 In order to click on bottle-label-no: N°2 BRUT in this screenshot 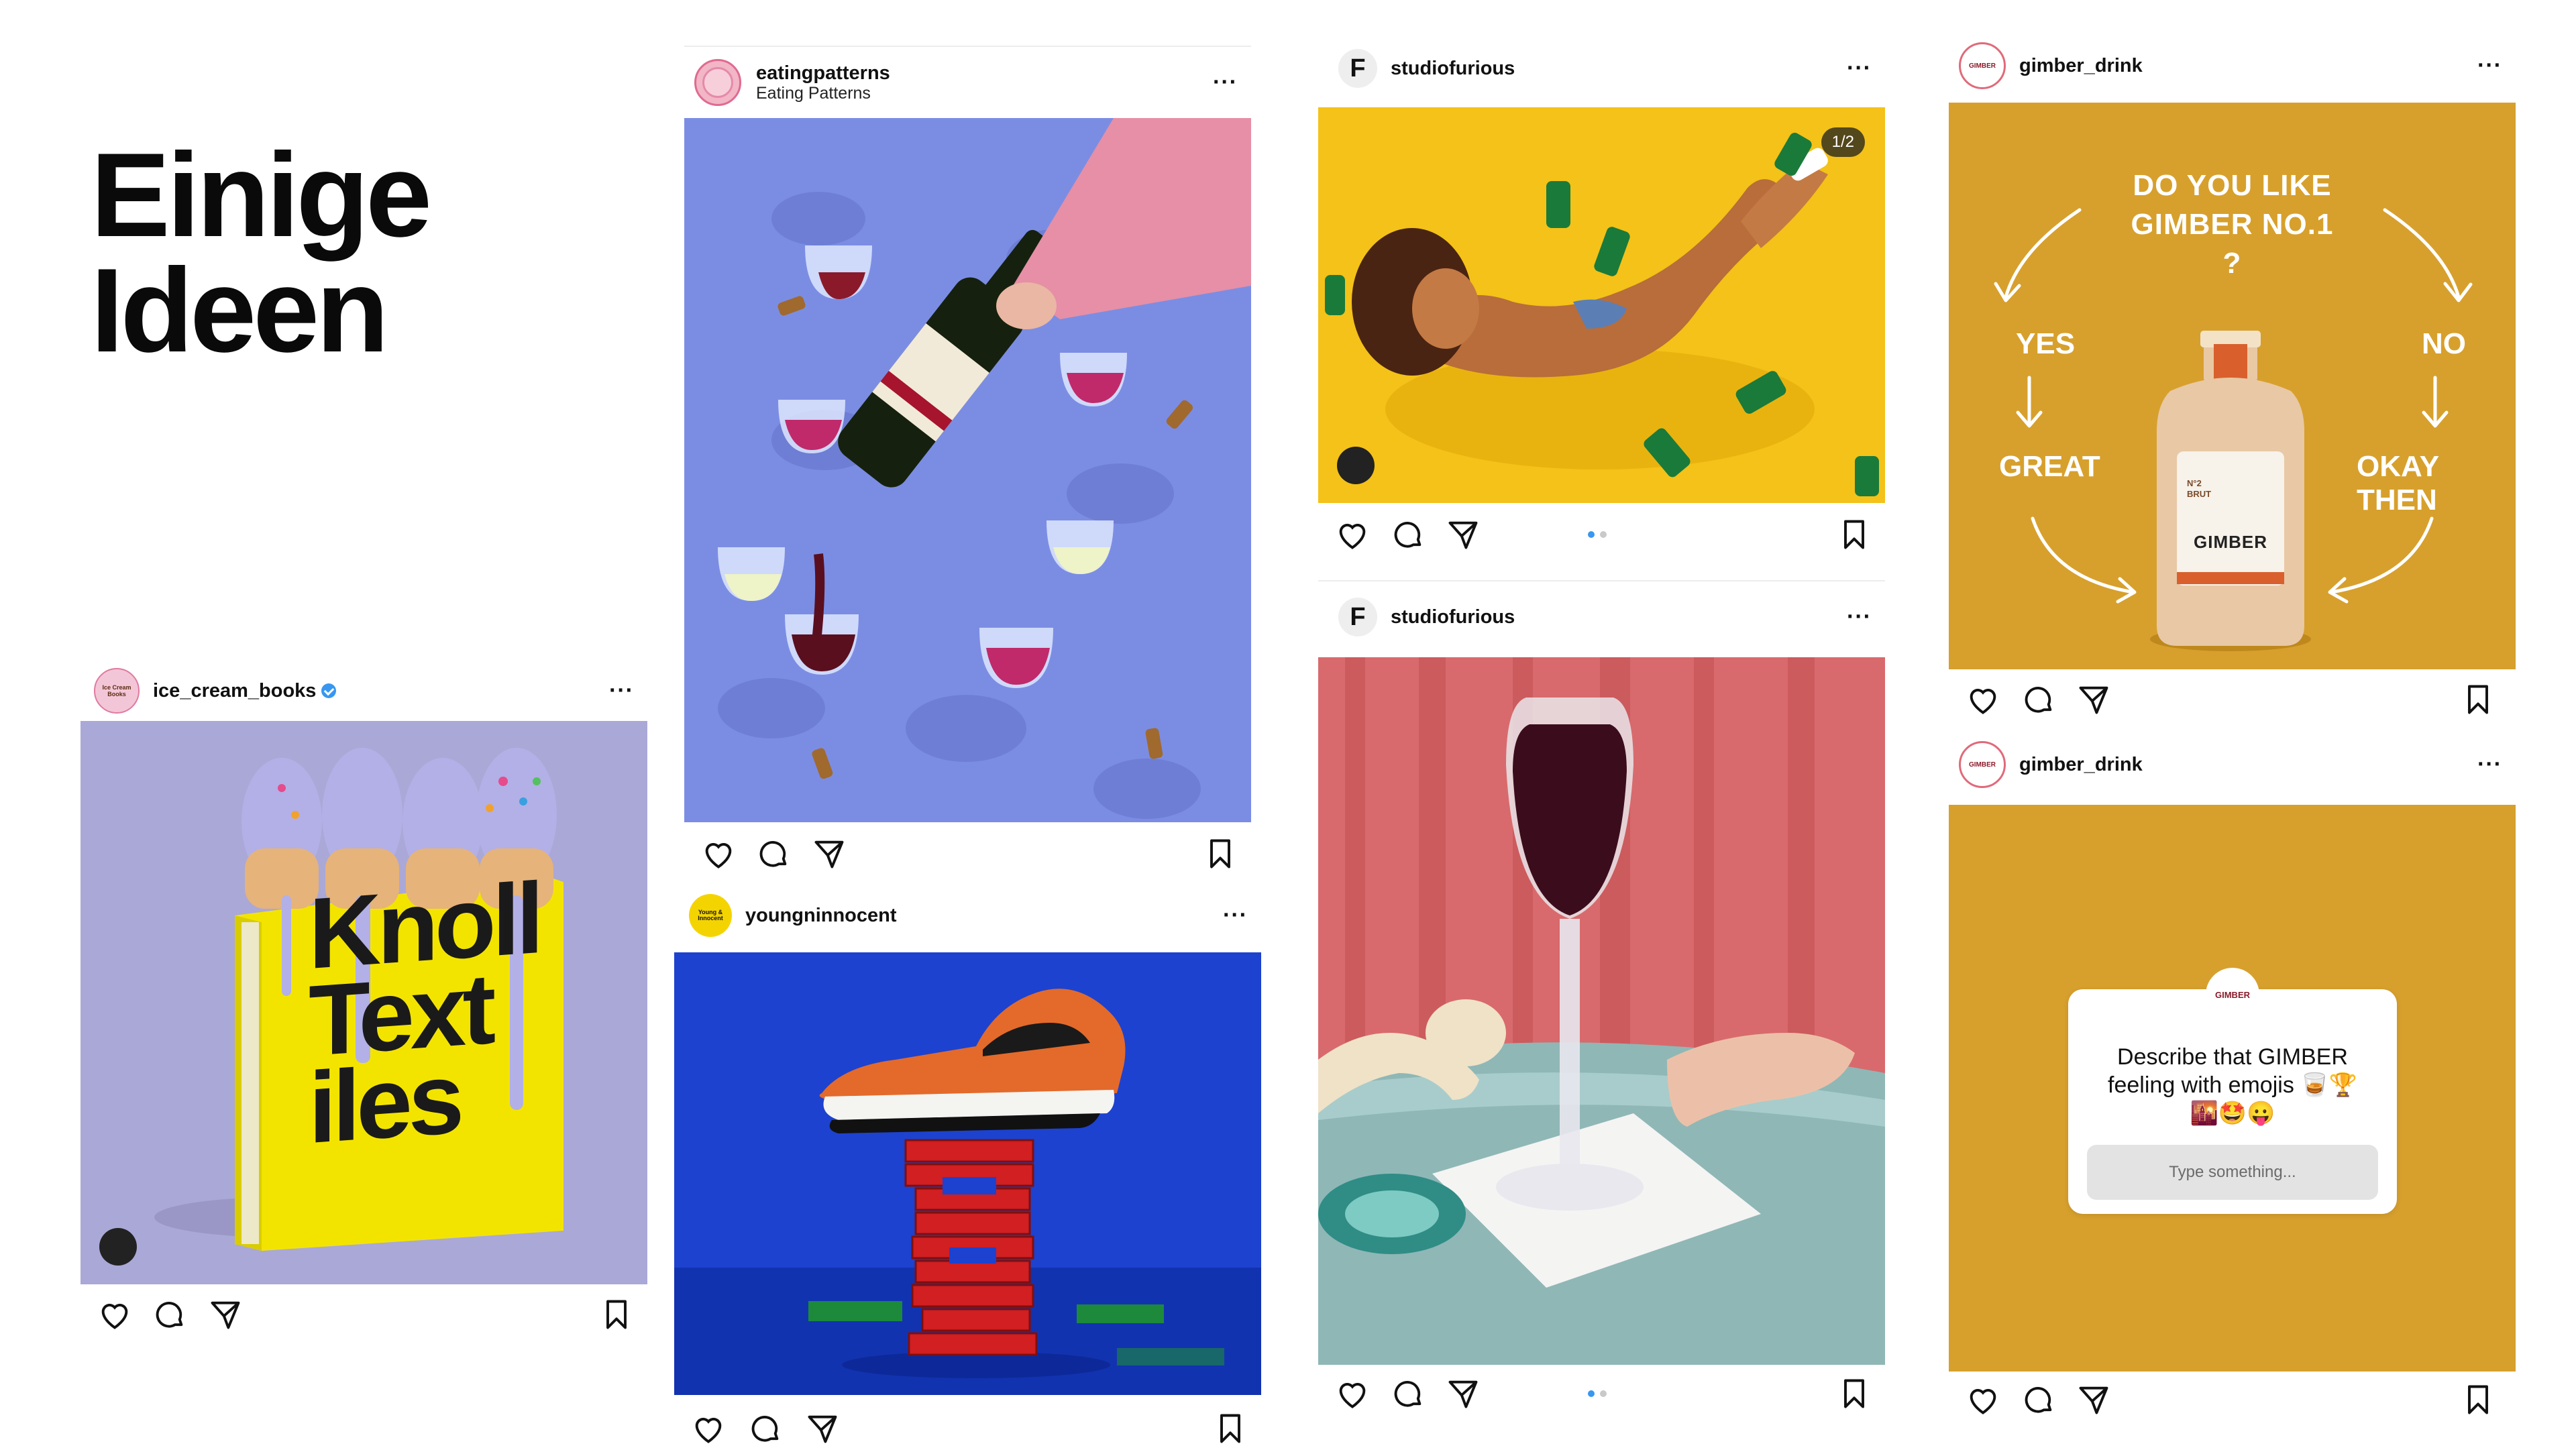, I will do `click(2199, 488)`.